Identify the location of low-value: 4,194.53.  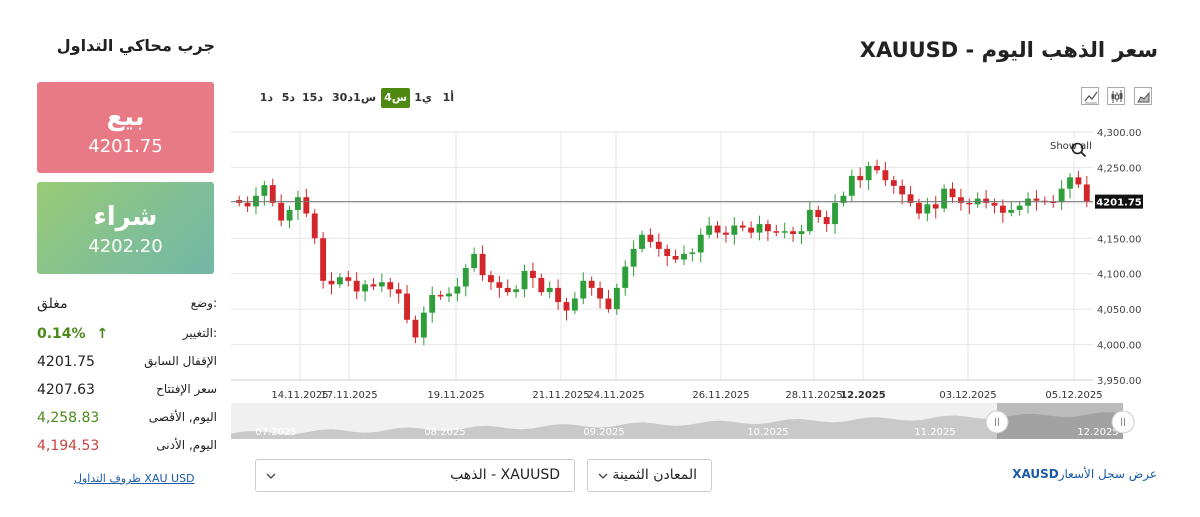
(68, 446).